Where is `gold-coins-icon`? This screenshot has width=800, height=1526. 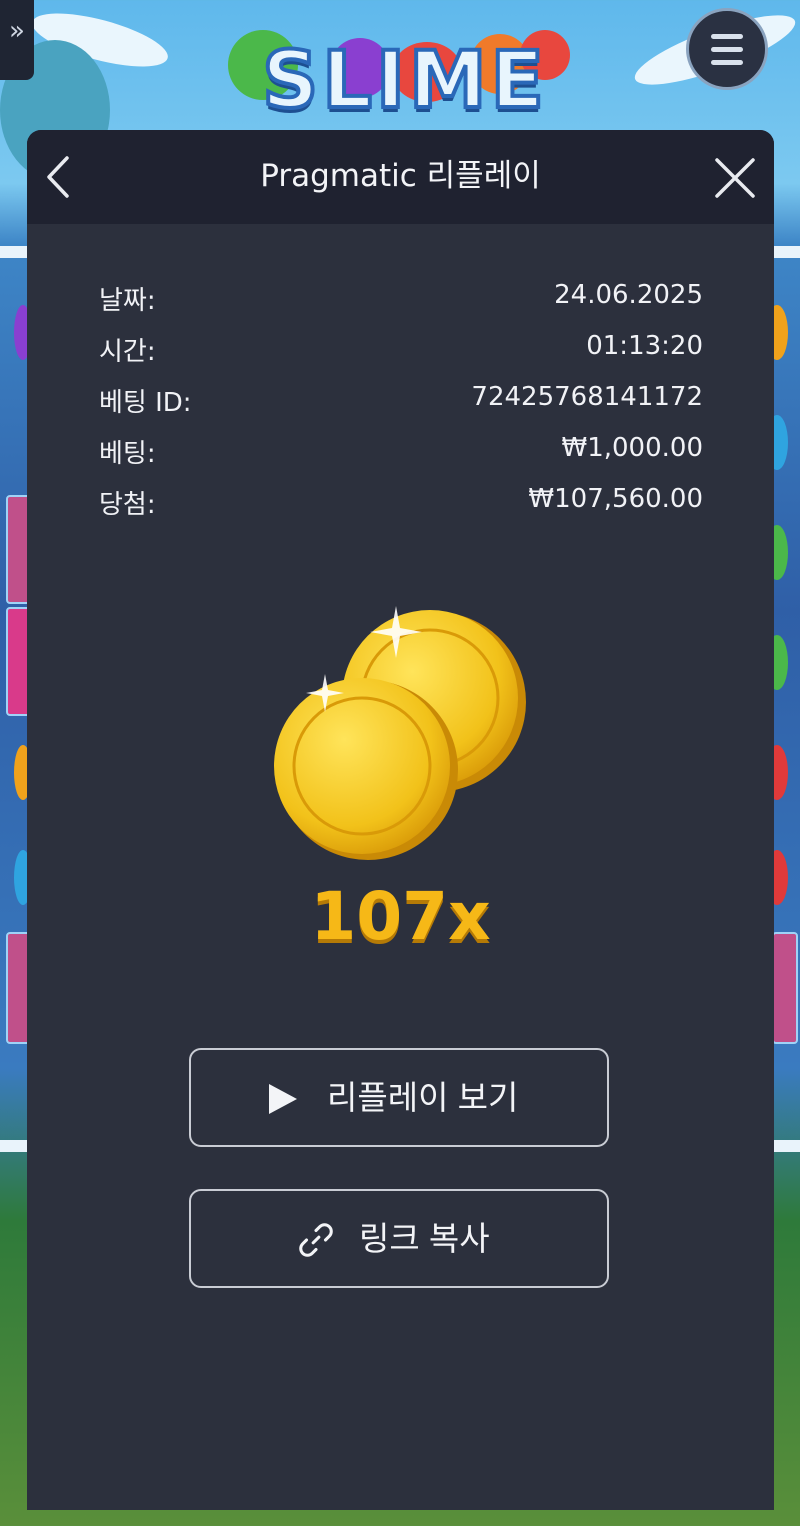
gold-coins-icon is located at coordinates (400, 733).